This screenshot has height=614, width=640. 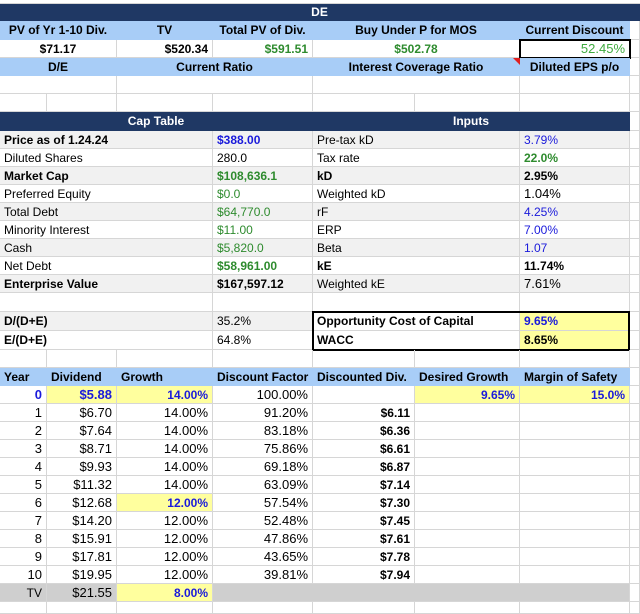 What do you see at coordinates (364, 449) in the screenshot?
I see `discounted-div-cell: $6.61` at bounding box center [364, 449].